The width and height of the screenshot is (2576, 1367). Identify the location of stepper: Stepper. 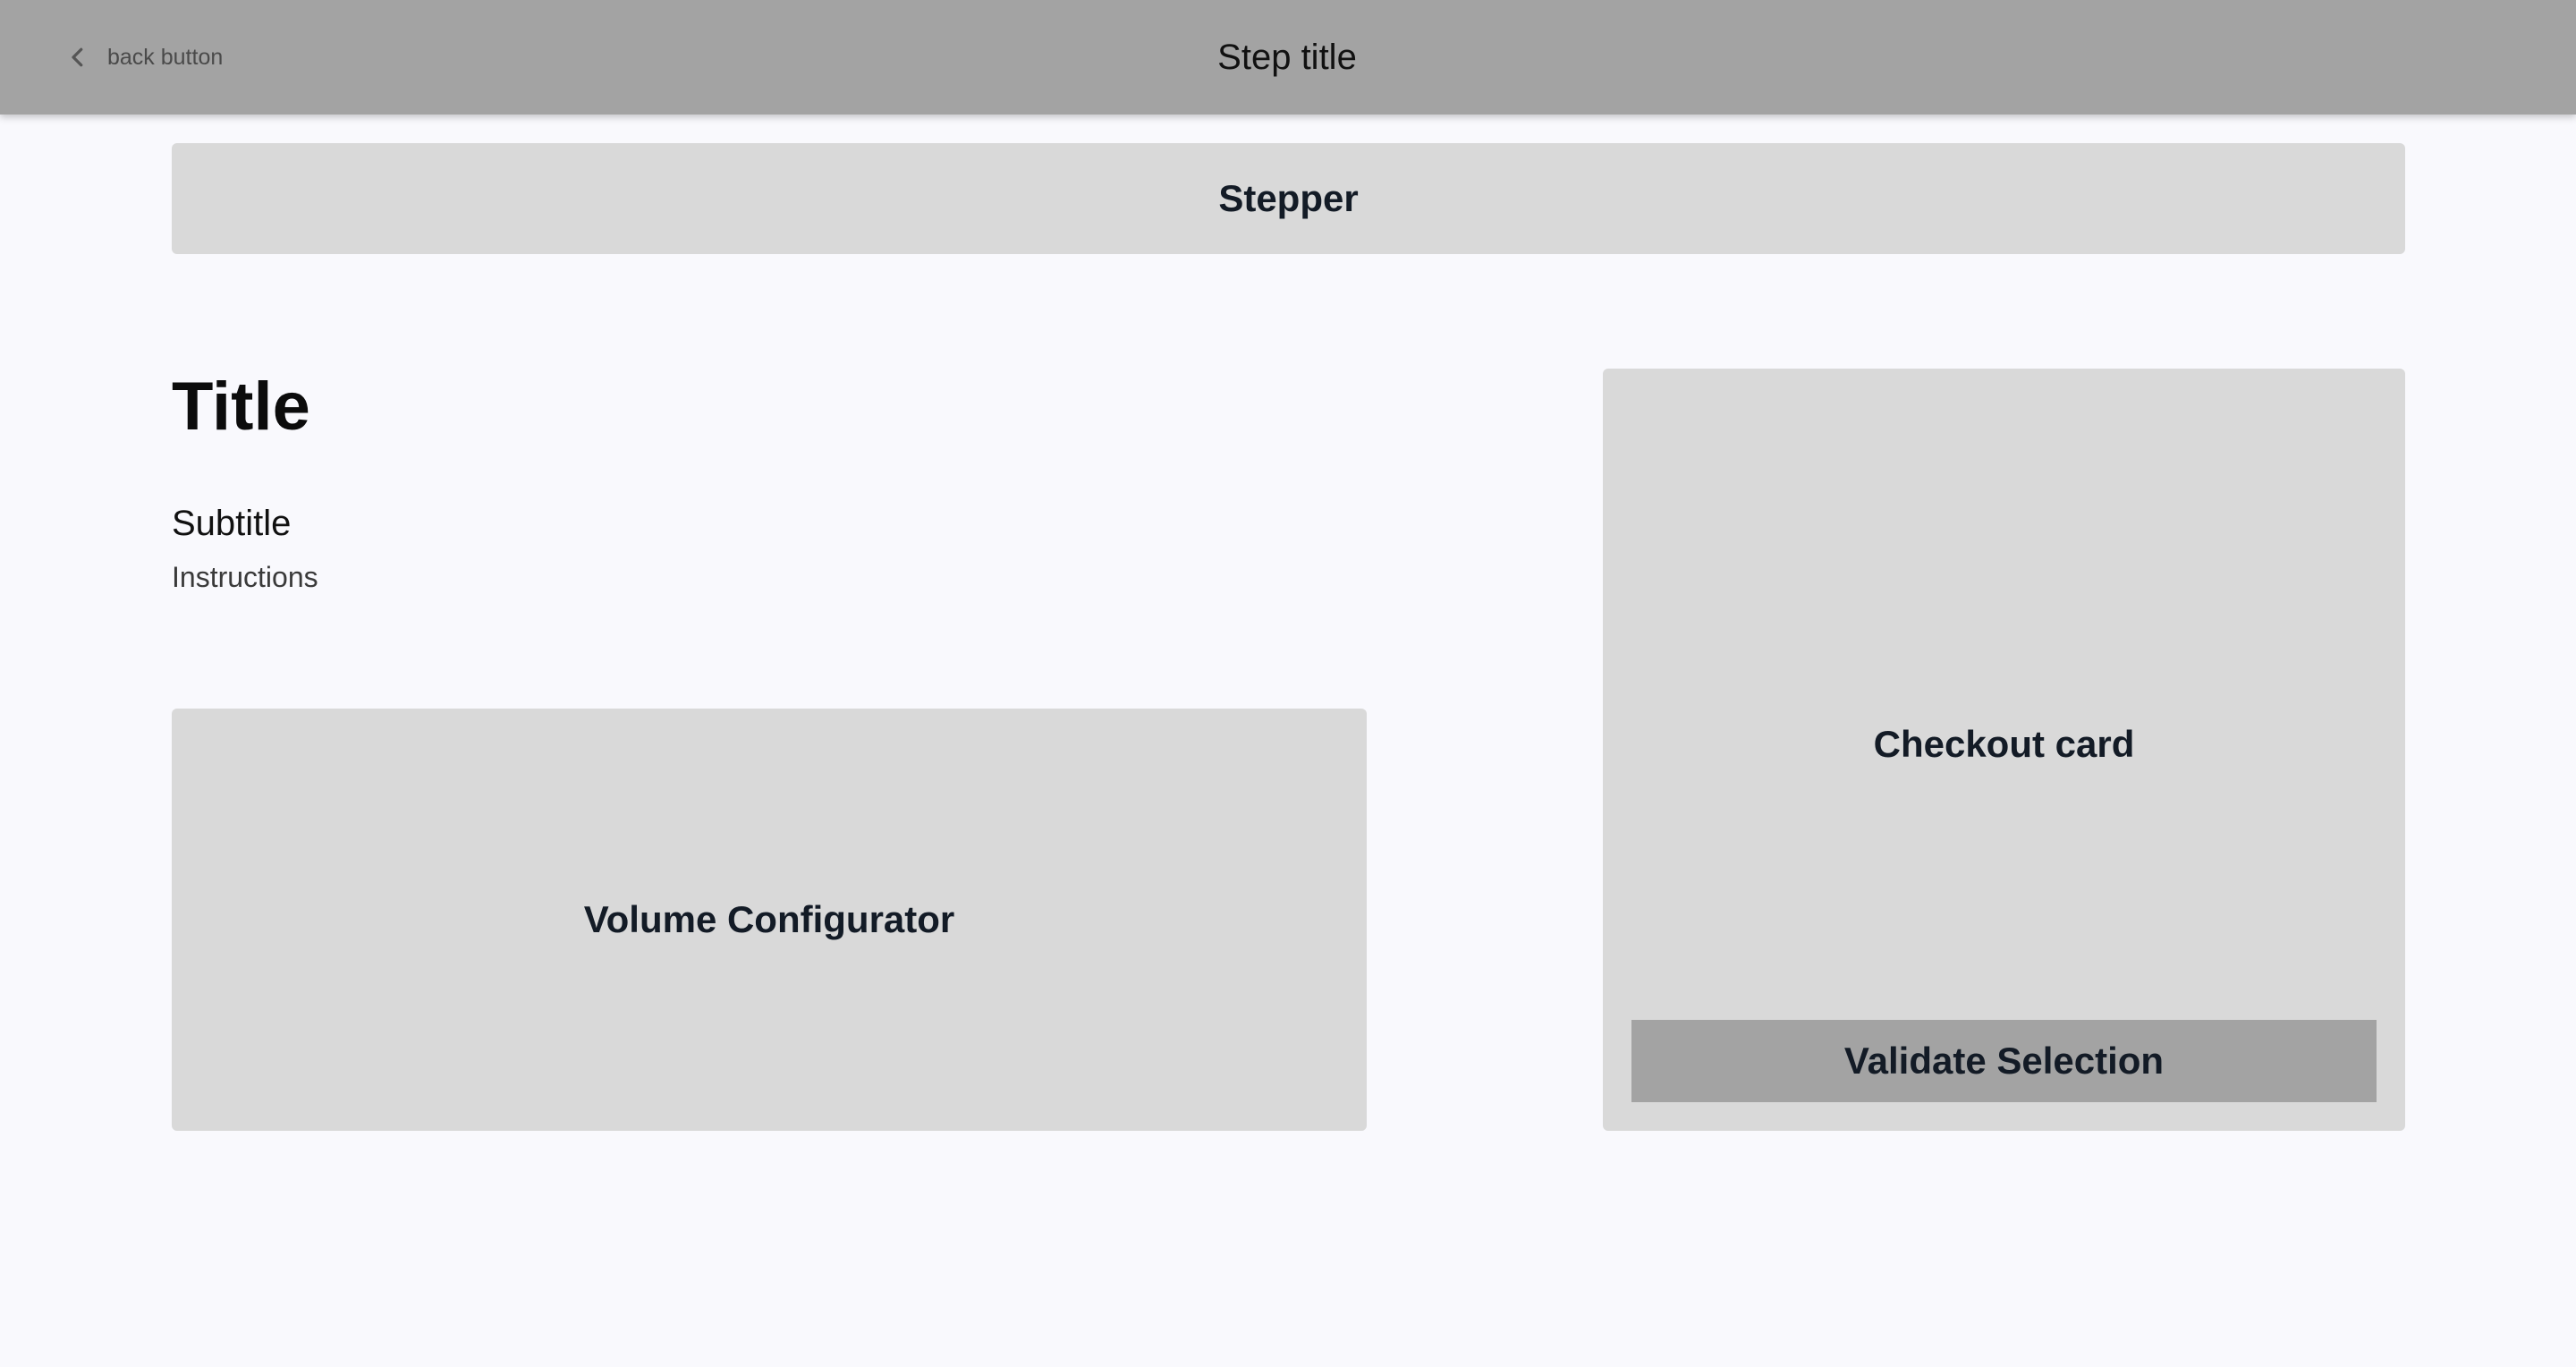
(1288, 198).